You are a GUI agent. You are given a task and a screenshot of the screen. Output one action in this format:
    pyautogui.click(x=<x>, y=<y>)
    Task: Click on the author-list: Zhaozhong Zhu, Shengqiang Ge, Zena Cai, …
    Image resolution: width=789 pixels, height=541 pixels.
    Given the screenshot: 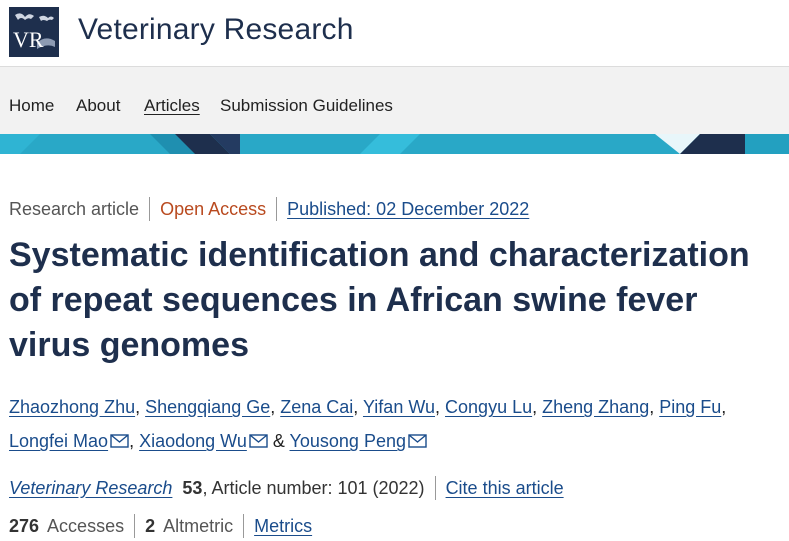 What is the action you would take?
    pyautogui.click(x=368, y=424)
    